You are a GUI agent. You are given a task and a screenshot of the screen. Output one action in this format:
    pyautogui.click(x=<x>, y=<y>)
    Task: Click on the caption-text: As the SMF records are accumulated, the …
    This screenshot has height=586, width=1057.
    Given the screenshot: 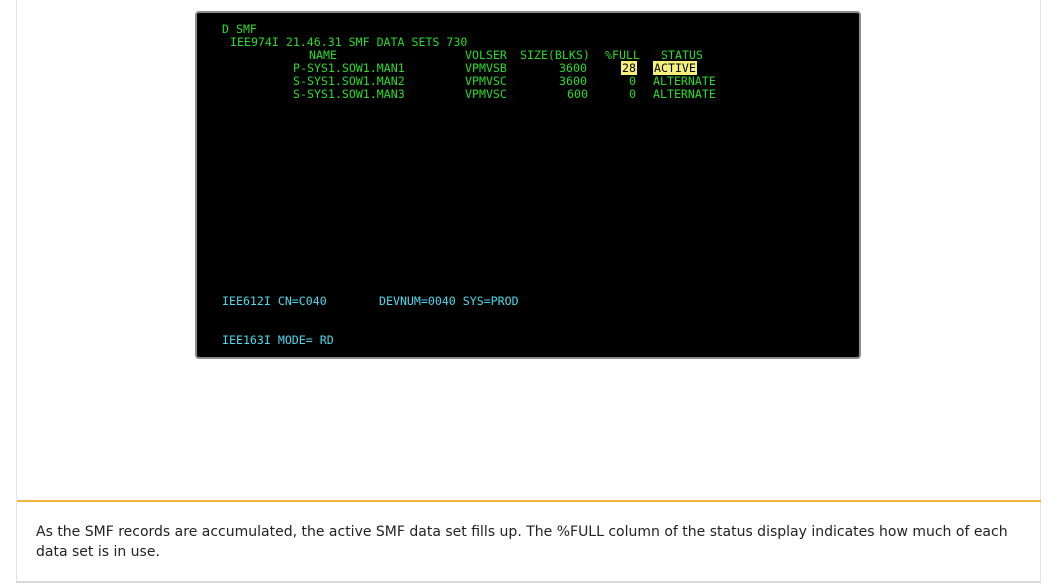 What is the action you would take?
    pyautogui.click(x=522, y=542)
    